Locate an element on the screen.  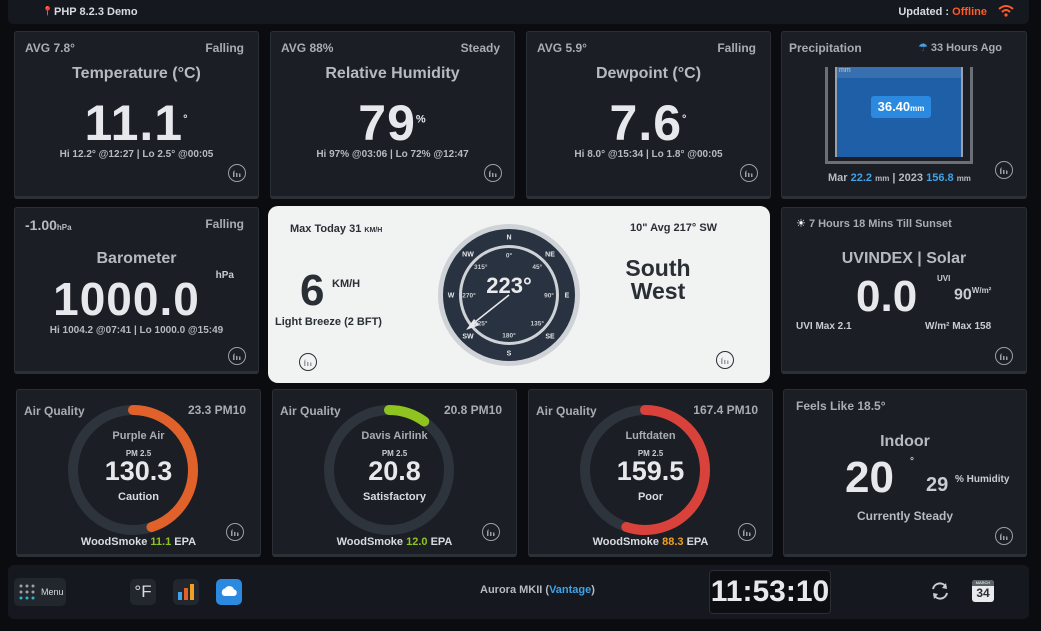
aq-status: Caution is located at coordinates (138, 497).